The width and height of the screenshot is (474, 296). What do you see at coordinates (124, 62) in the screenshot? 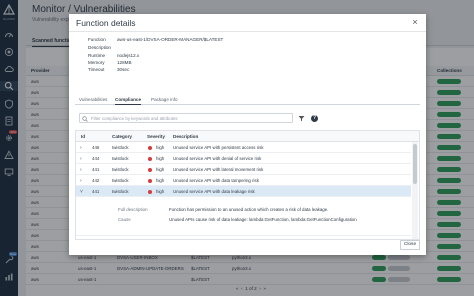
I see `detail-value-memory: 128MB` at bounding box center [124, 62].